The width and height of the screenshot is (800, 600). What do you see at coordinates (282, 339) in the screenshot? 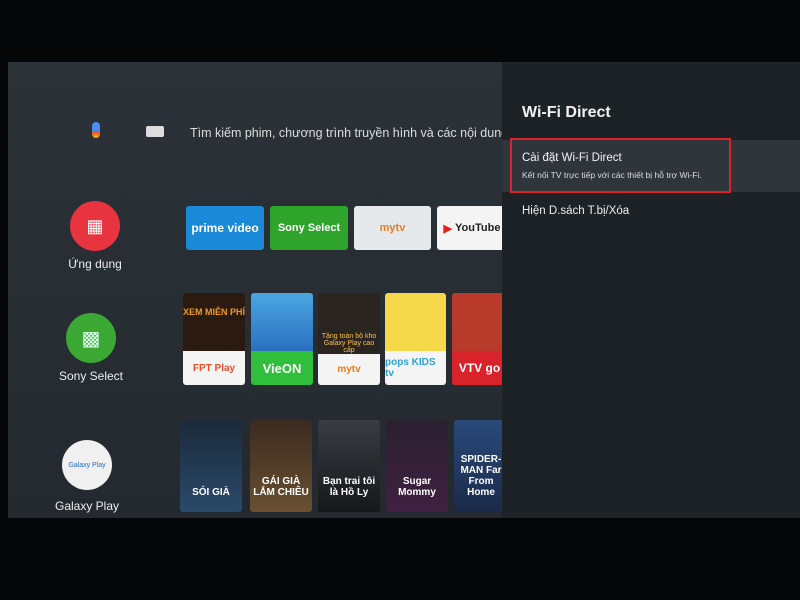
I see `channel-tile-vieon: VieON` at bounding box center [282, 339].